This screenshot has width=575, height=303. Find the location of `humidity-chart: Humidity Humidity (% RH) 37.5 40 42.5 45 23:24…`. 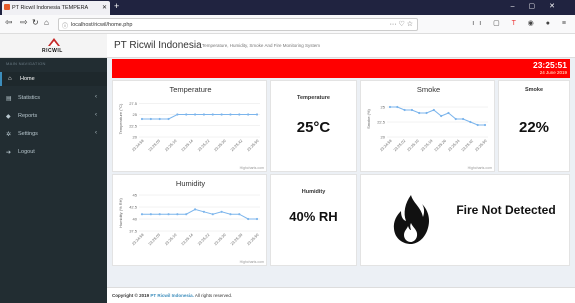

humidity-chart: Humidity Humidity (% RH) 37.5 40 42.5 45 23:24… is located at coordinates (191, 221).